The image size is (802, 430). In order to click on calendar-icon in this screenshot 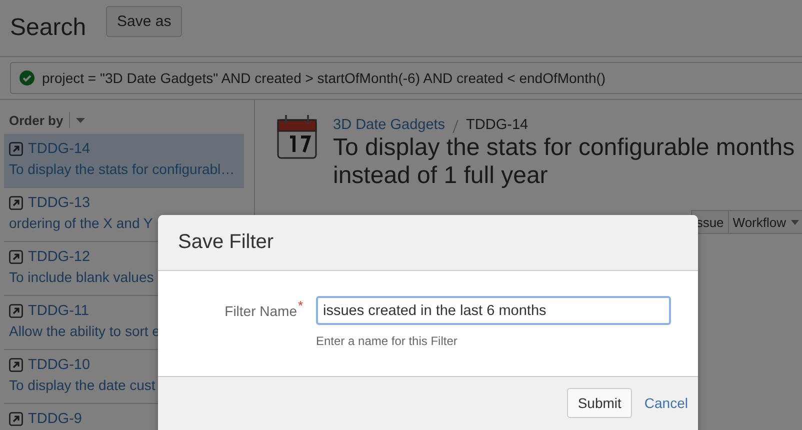, I will do `click(298, 137)`.